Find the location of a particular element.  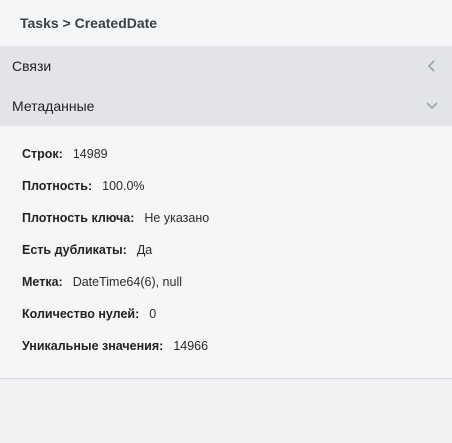

metadata-key: Есть дубликаты: is located at coordinates (74, 250).